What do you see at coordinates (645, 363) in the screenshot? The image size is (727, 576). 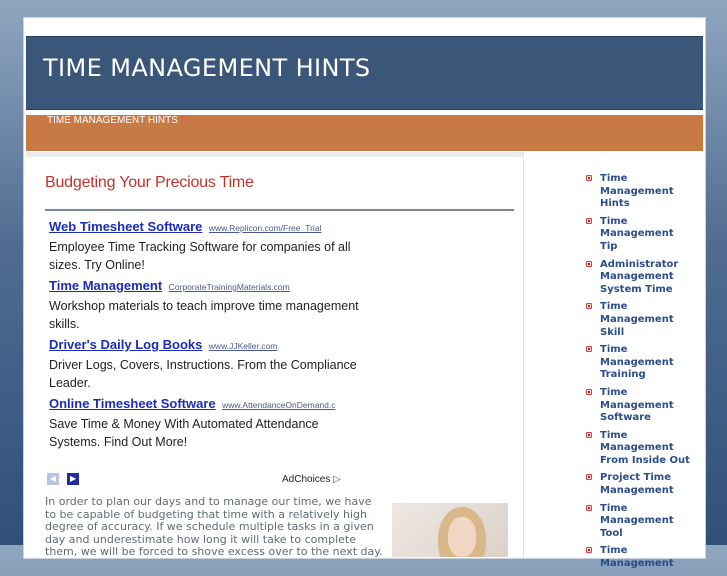 I see `sidebar-link: Time Management Training` at bounding box center [645, 363].